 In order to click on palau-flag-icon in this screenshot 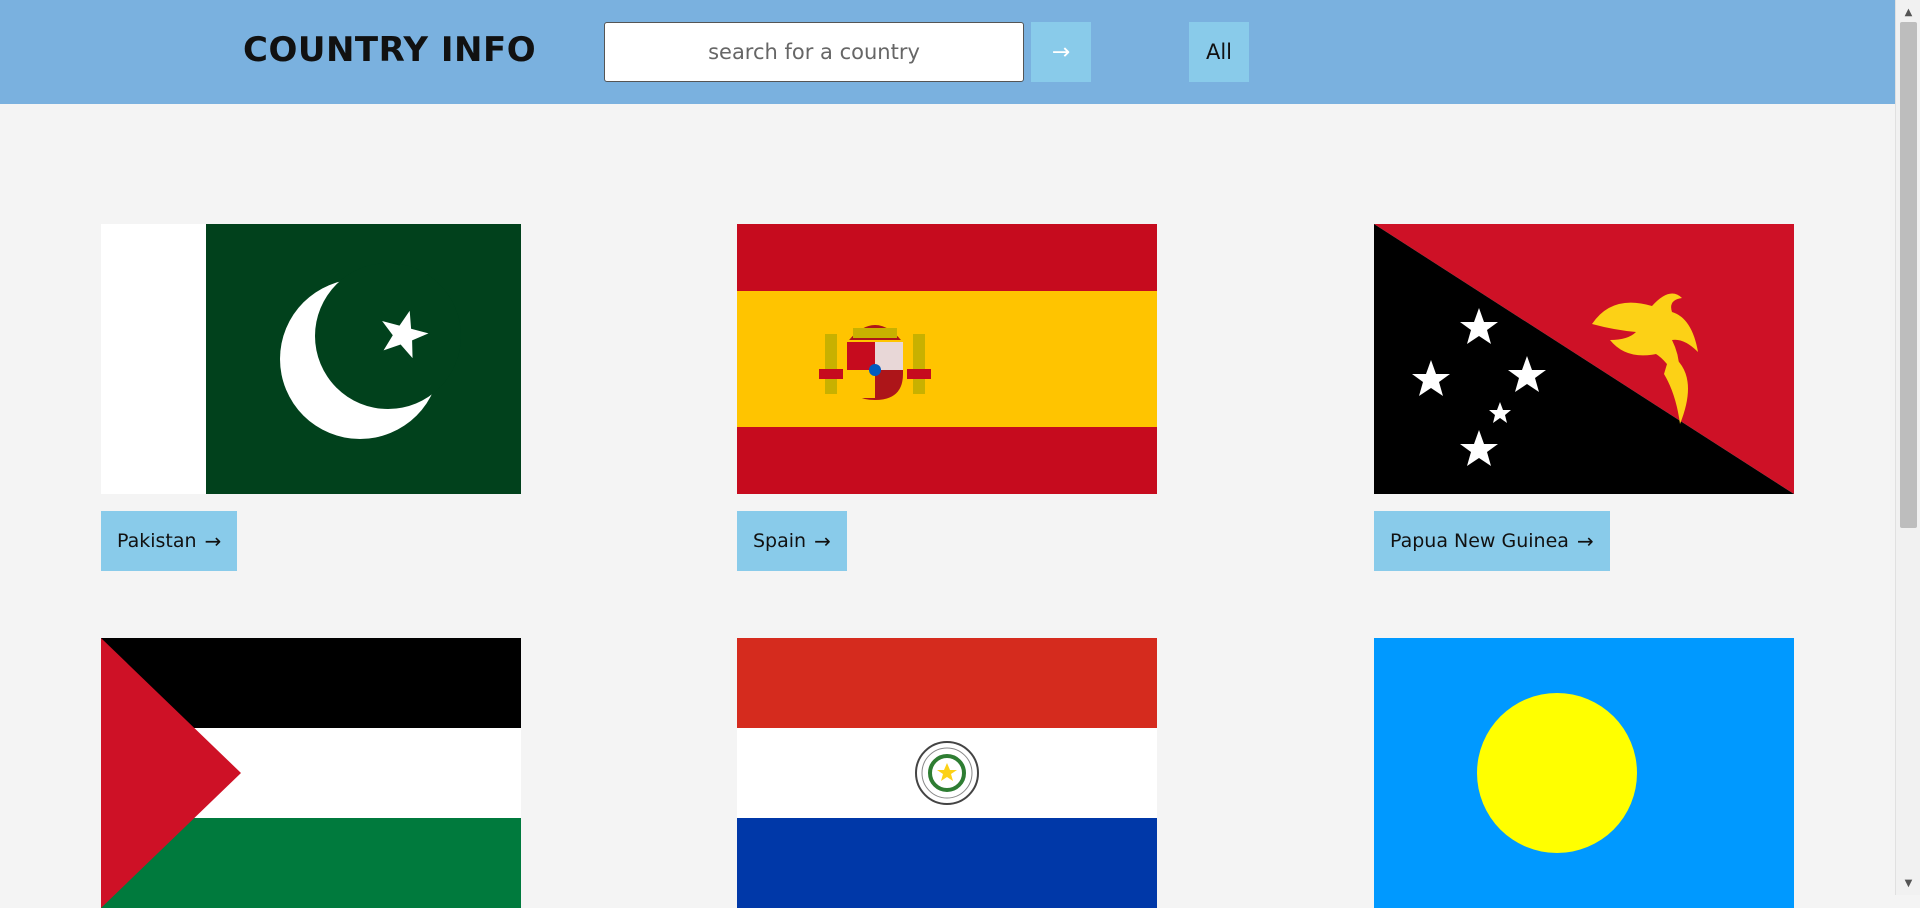, I will do `click(1584, 773)`.